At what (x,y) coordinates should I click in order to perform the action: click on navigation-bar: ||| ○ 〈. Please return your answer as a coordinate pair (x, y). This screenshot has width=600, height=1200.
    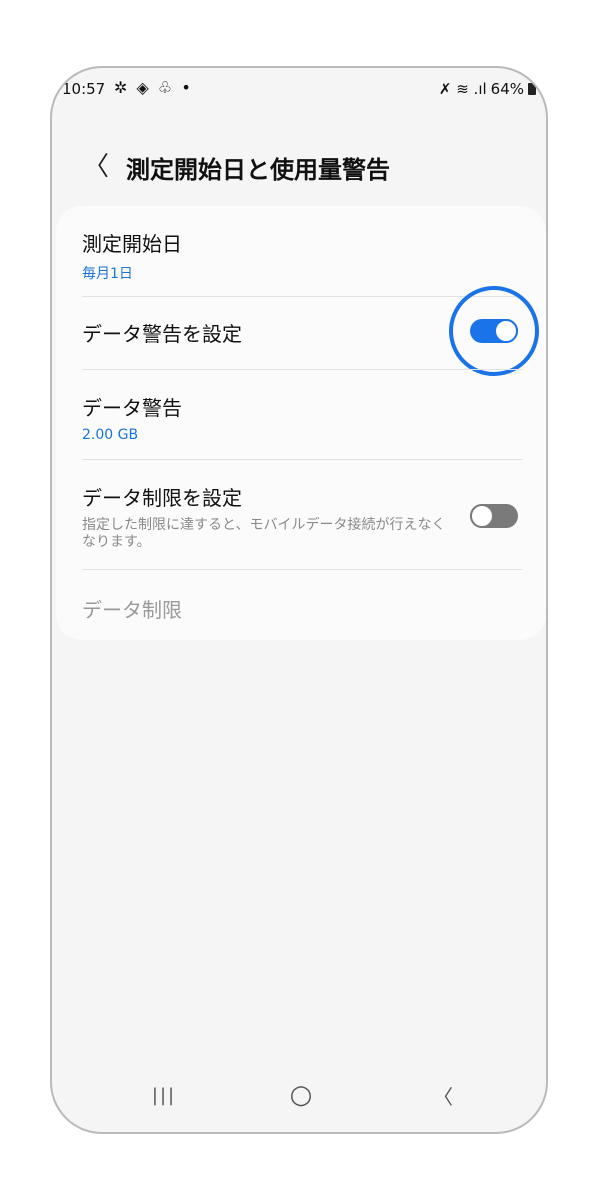
    Looking at the image, I should click on (299, 1097).